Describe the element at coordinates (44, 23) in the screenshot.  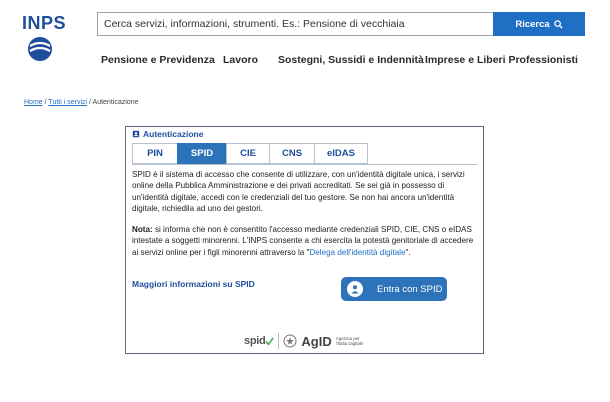
I see `logo-text: INPS` at that location.